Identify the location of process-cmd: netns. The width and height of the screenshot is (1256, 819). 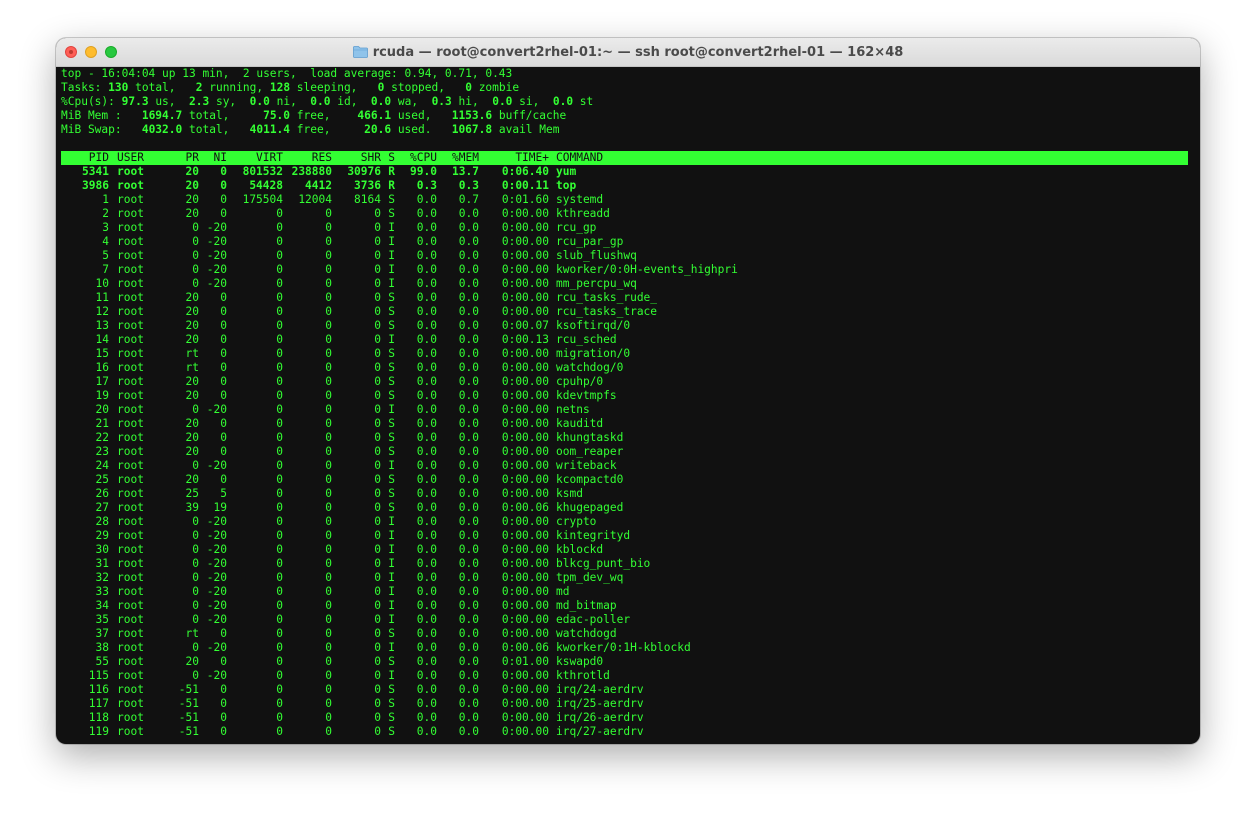
(573, 409).